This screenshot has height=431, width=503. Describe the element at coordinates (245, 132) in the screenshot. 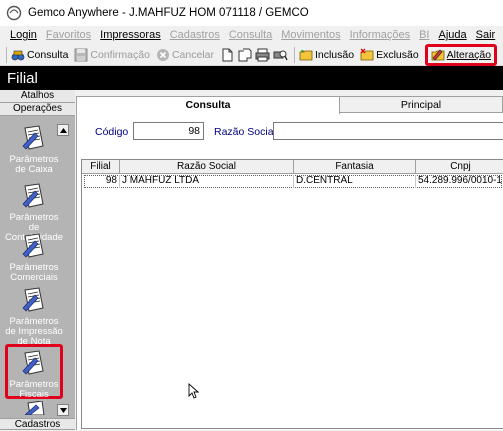

I see `razao-social-label: Razão Social` at that location.